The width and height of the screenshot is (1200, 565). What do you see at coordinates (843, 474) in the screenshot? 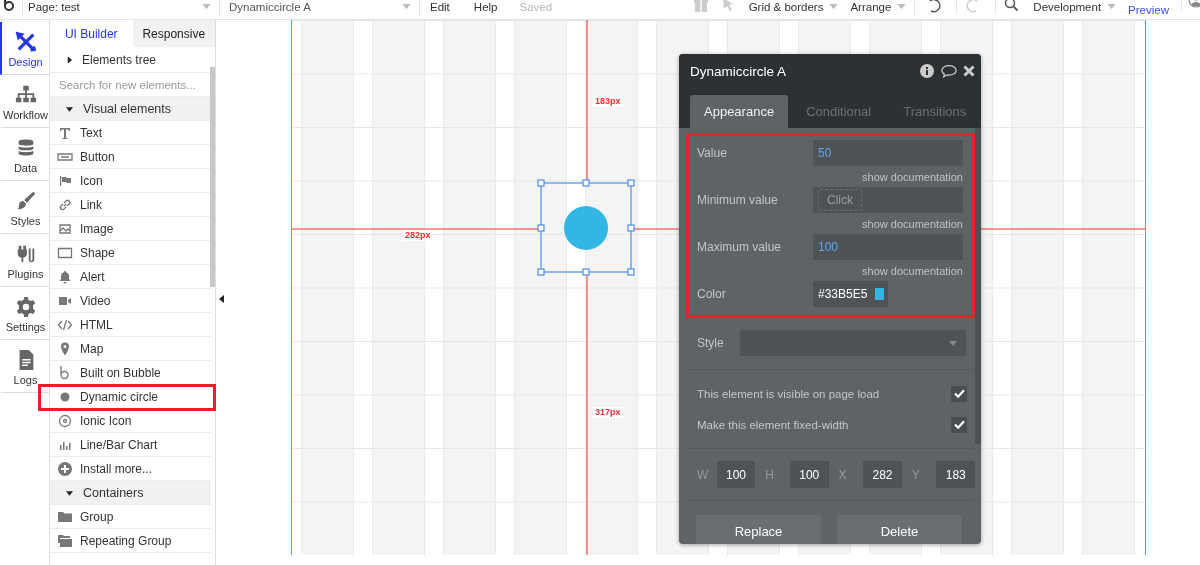
I see `field-label: X` at bounding box center [843, 474].